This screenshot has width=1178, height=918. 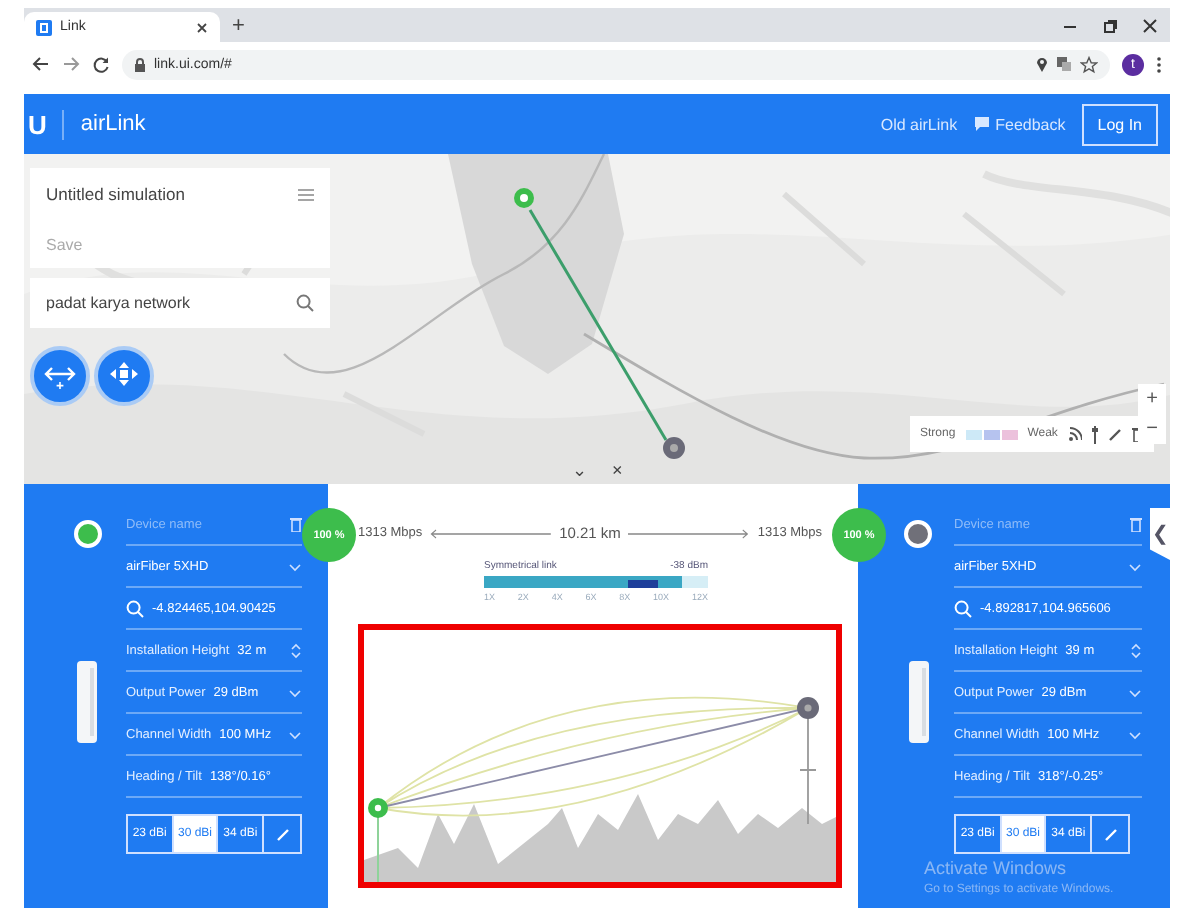 What do you see at coordinates (113, 124) in the screenshot?
I see `app-title: airLink` at bounding box center [113, 124].